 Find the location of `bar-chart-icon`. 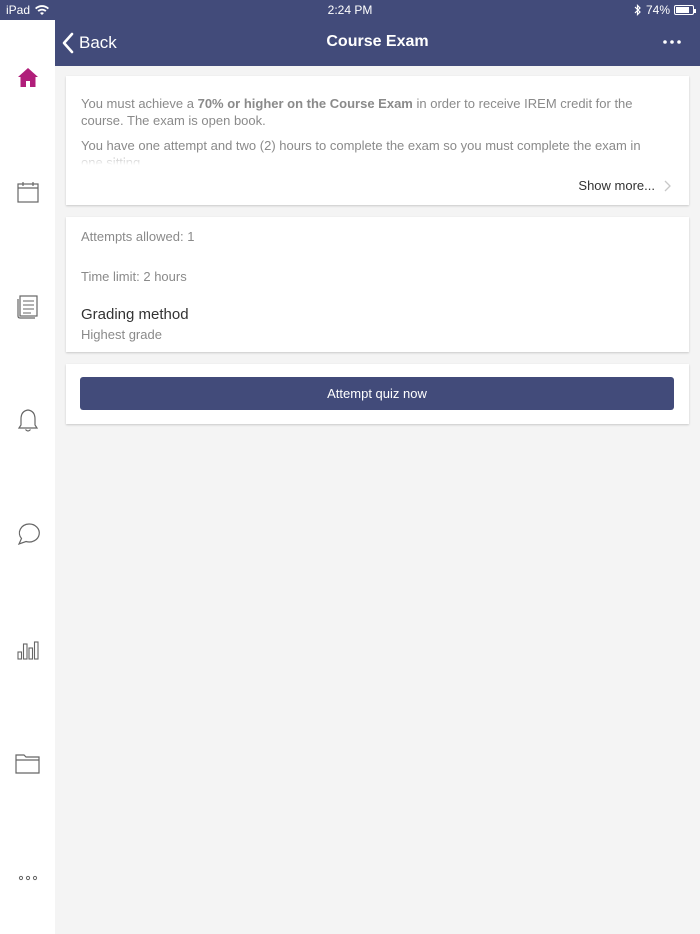

bar-chart-icon is located at coordinates (28, 650).